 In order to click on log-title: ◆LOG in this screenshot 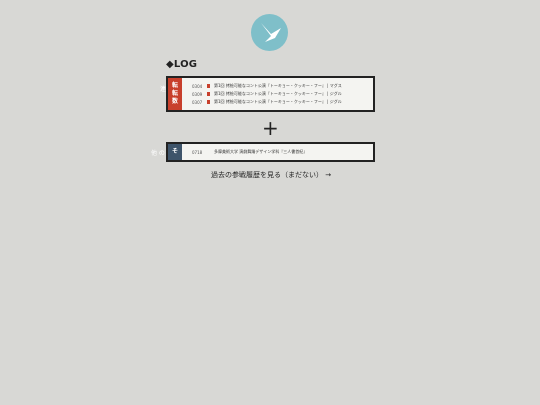, I will do `click(182, 64)`.